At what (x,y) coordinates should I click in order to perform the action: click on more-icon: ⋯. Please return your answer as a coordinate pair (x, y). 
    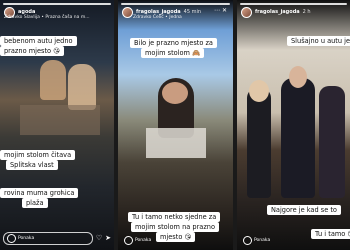
    Looking at the image, I should click on (218, 10).